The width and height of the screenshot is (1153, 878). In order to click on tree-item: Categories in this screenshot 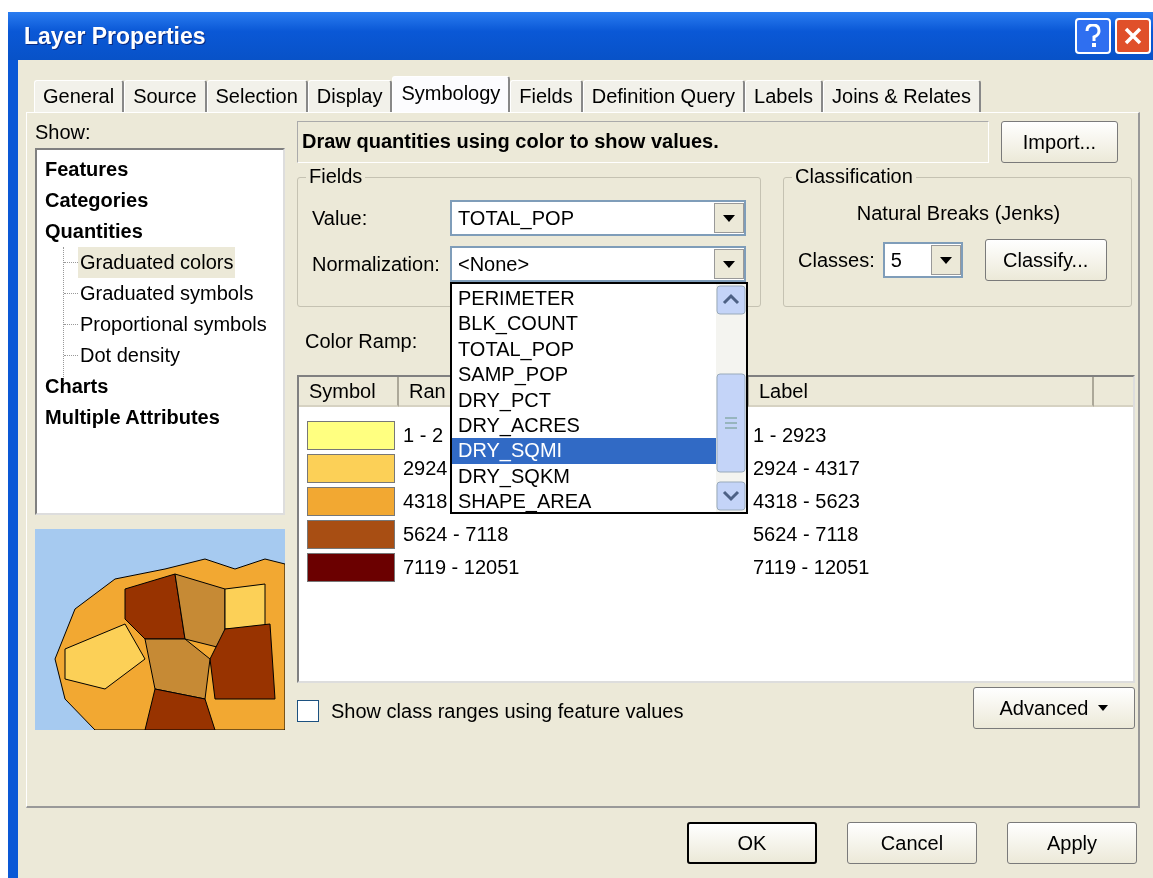, I will do `click(97, 200)`.